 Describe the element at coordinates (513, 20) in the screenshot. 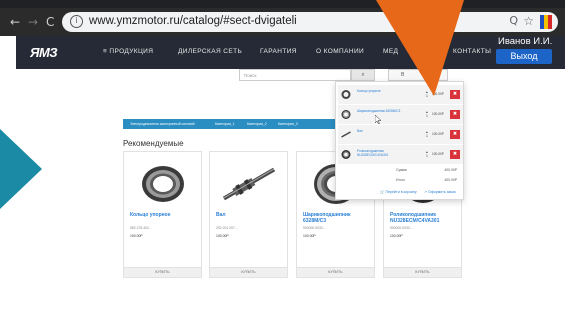

I see `zoom-icon: Q` at that location.